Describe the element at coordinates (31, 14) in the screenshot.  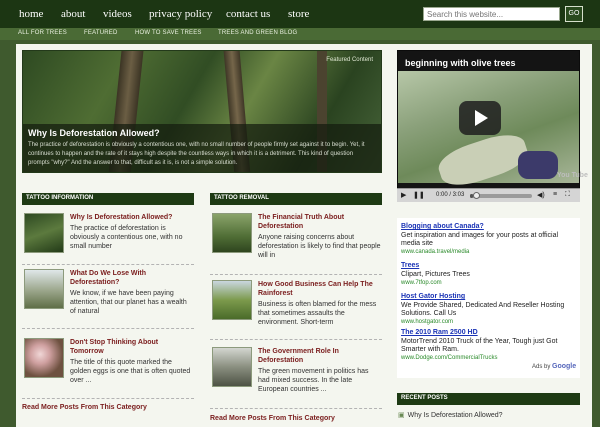
I see `nav-home: home` at that location.